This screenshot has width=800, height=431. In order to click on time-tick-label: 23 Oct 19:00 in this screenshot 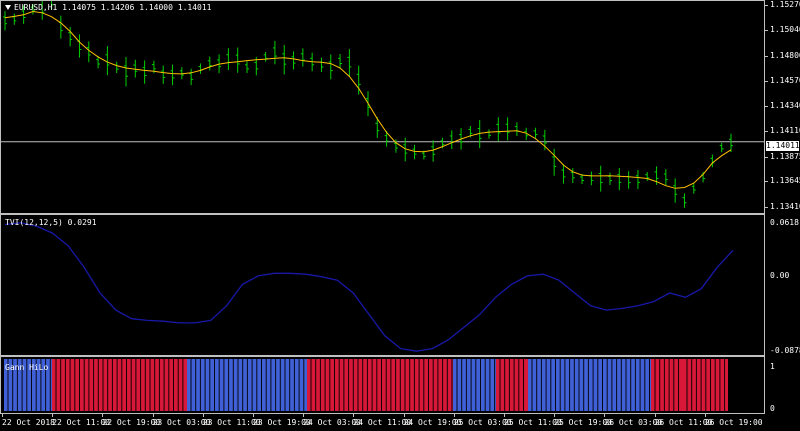, I will do `click(282, 422)`.